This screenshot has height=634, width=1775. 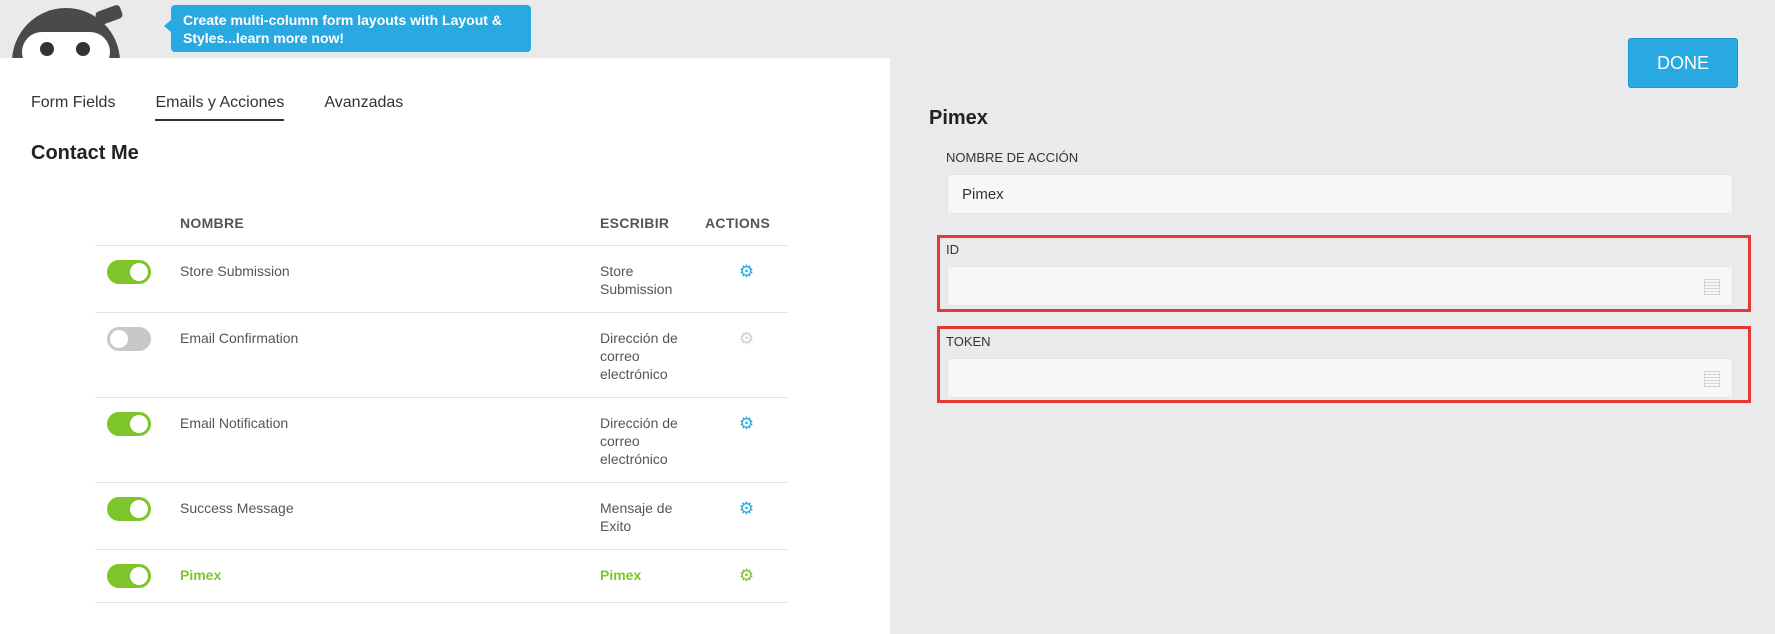 What do you see at coordinates (390, 440) in the screenshot?
I see `action-name: Email Notification` at bounding box center [390, 440].